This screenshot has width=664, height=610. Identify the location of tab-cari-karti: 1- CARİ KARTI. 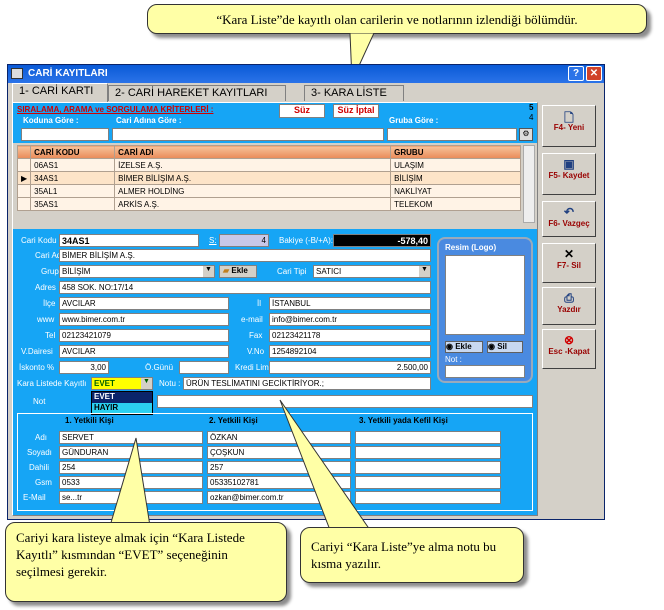
(60, 92).